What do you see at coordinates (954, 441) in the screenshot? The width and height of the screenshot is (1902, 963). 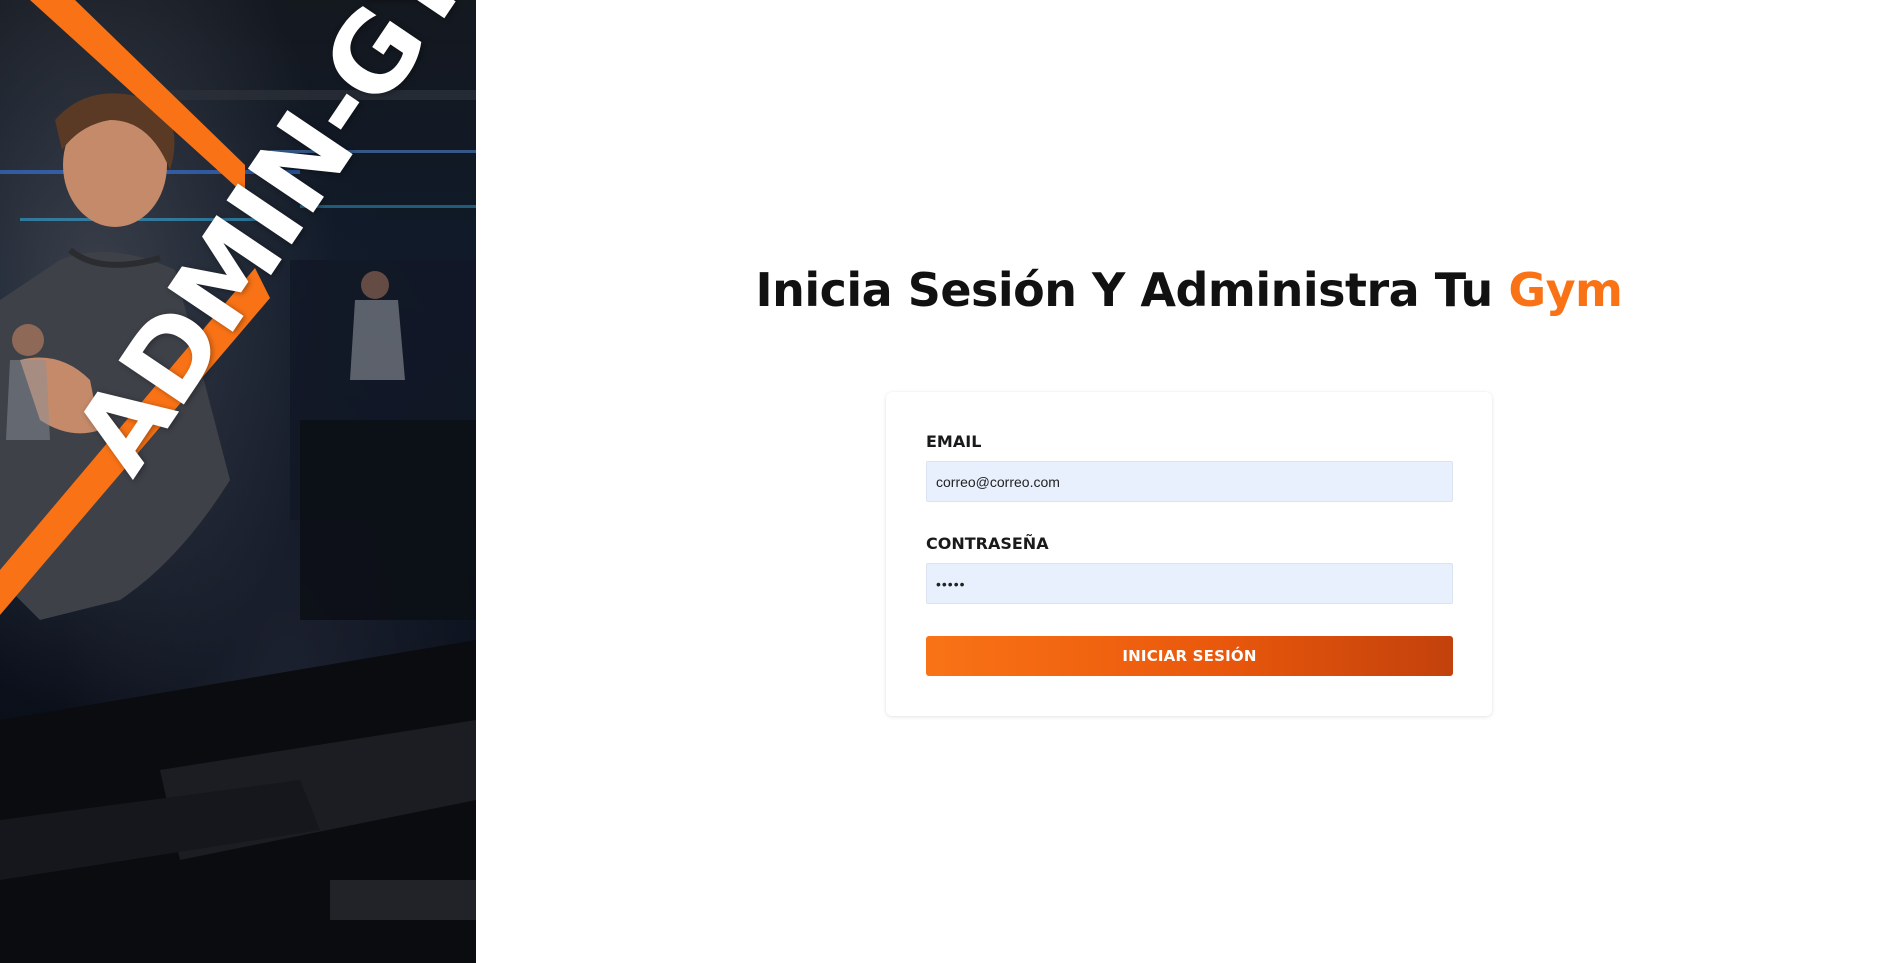 I see `email-label: EMAIL` at bounding box center [954, 441].